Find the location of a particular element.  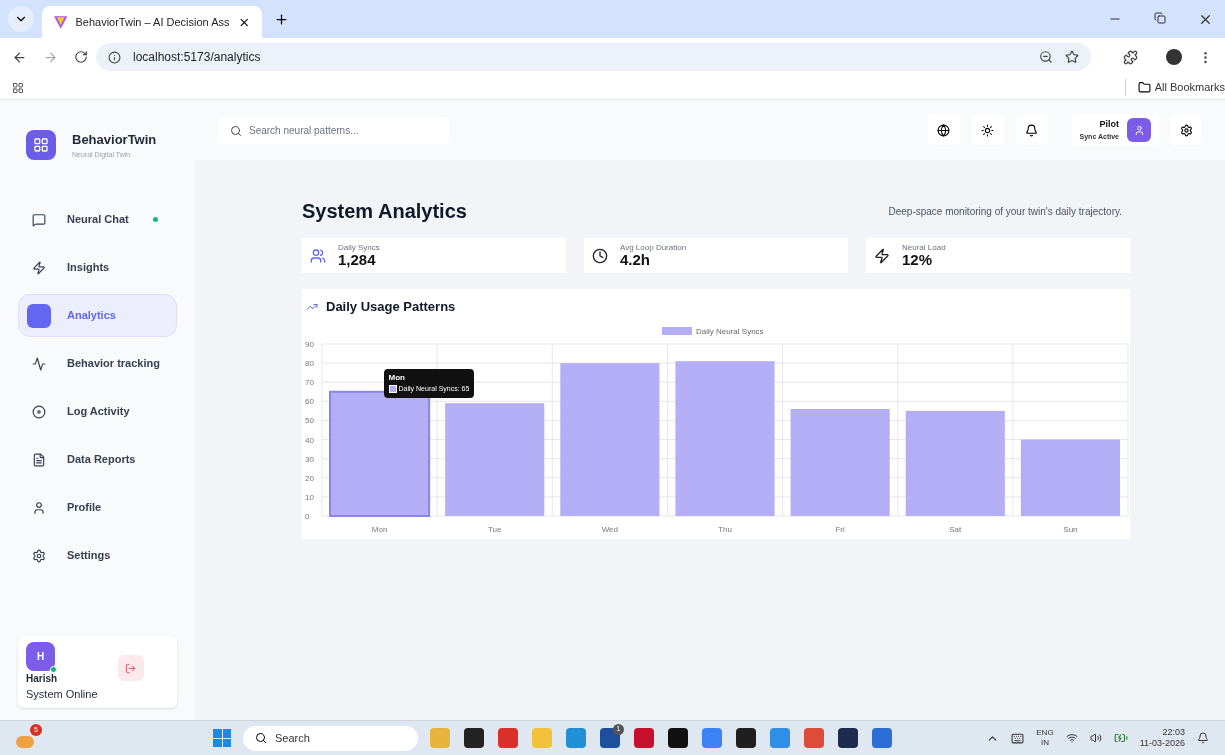

language-indicator: ENG IN is located at coordinates (1045, 738).